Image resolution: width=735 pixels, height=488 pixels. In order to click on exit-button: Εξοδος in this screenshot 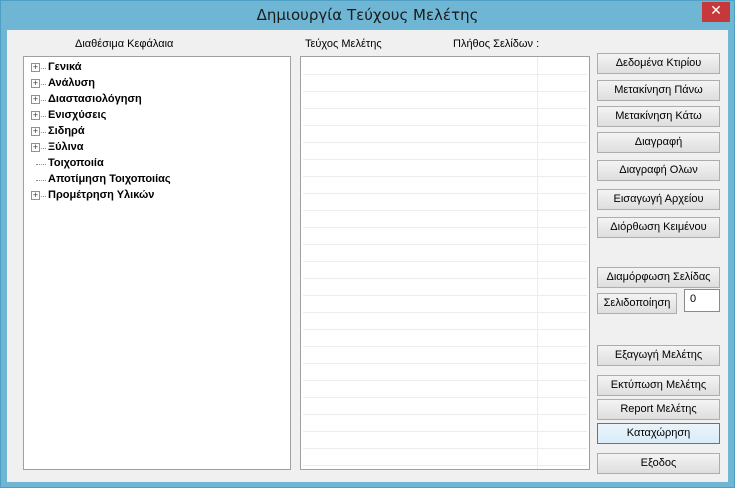, I will do `click(658, 463)`.